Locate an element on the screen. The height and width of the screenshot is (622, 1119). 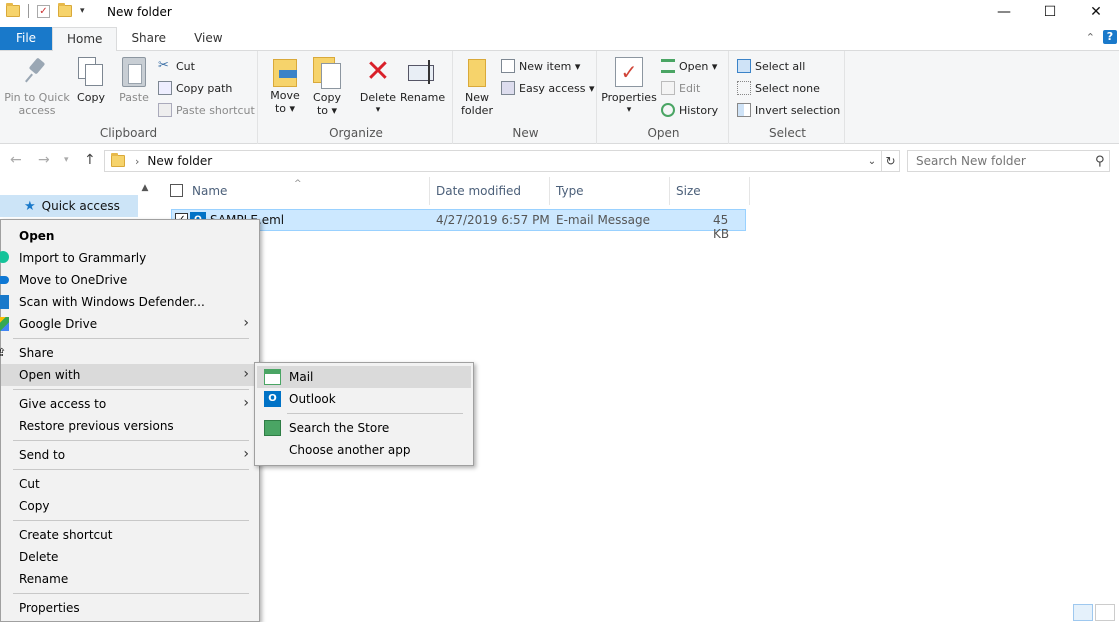
delete-button: ✕ Delete ▾ is located at coordinates (378, 87).